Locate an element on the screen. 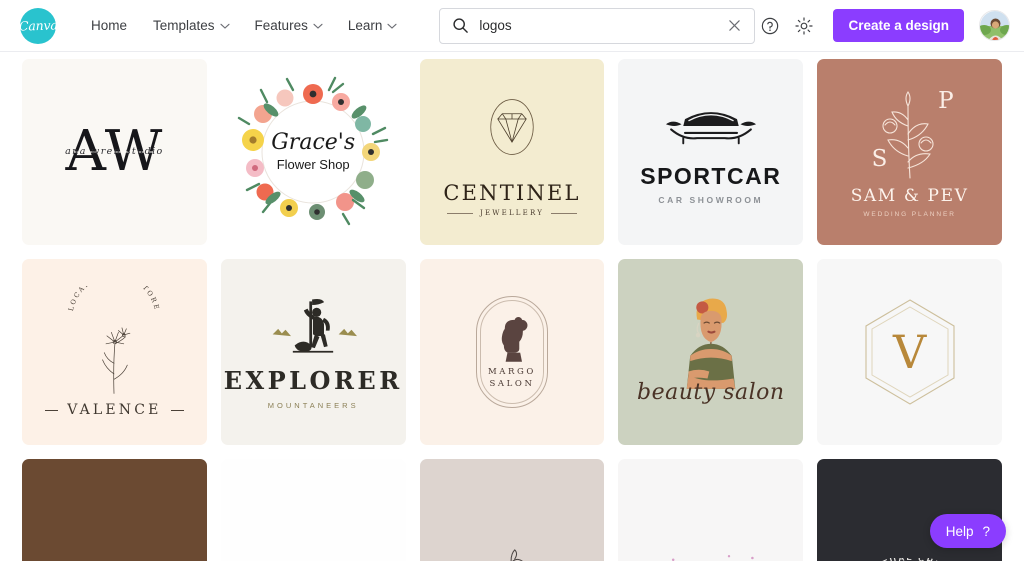  logo-script-text: beauty salon is located at coordinates (711, 392).